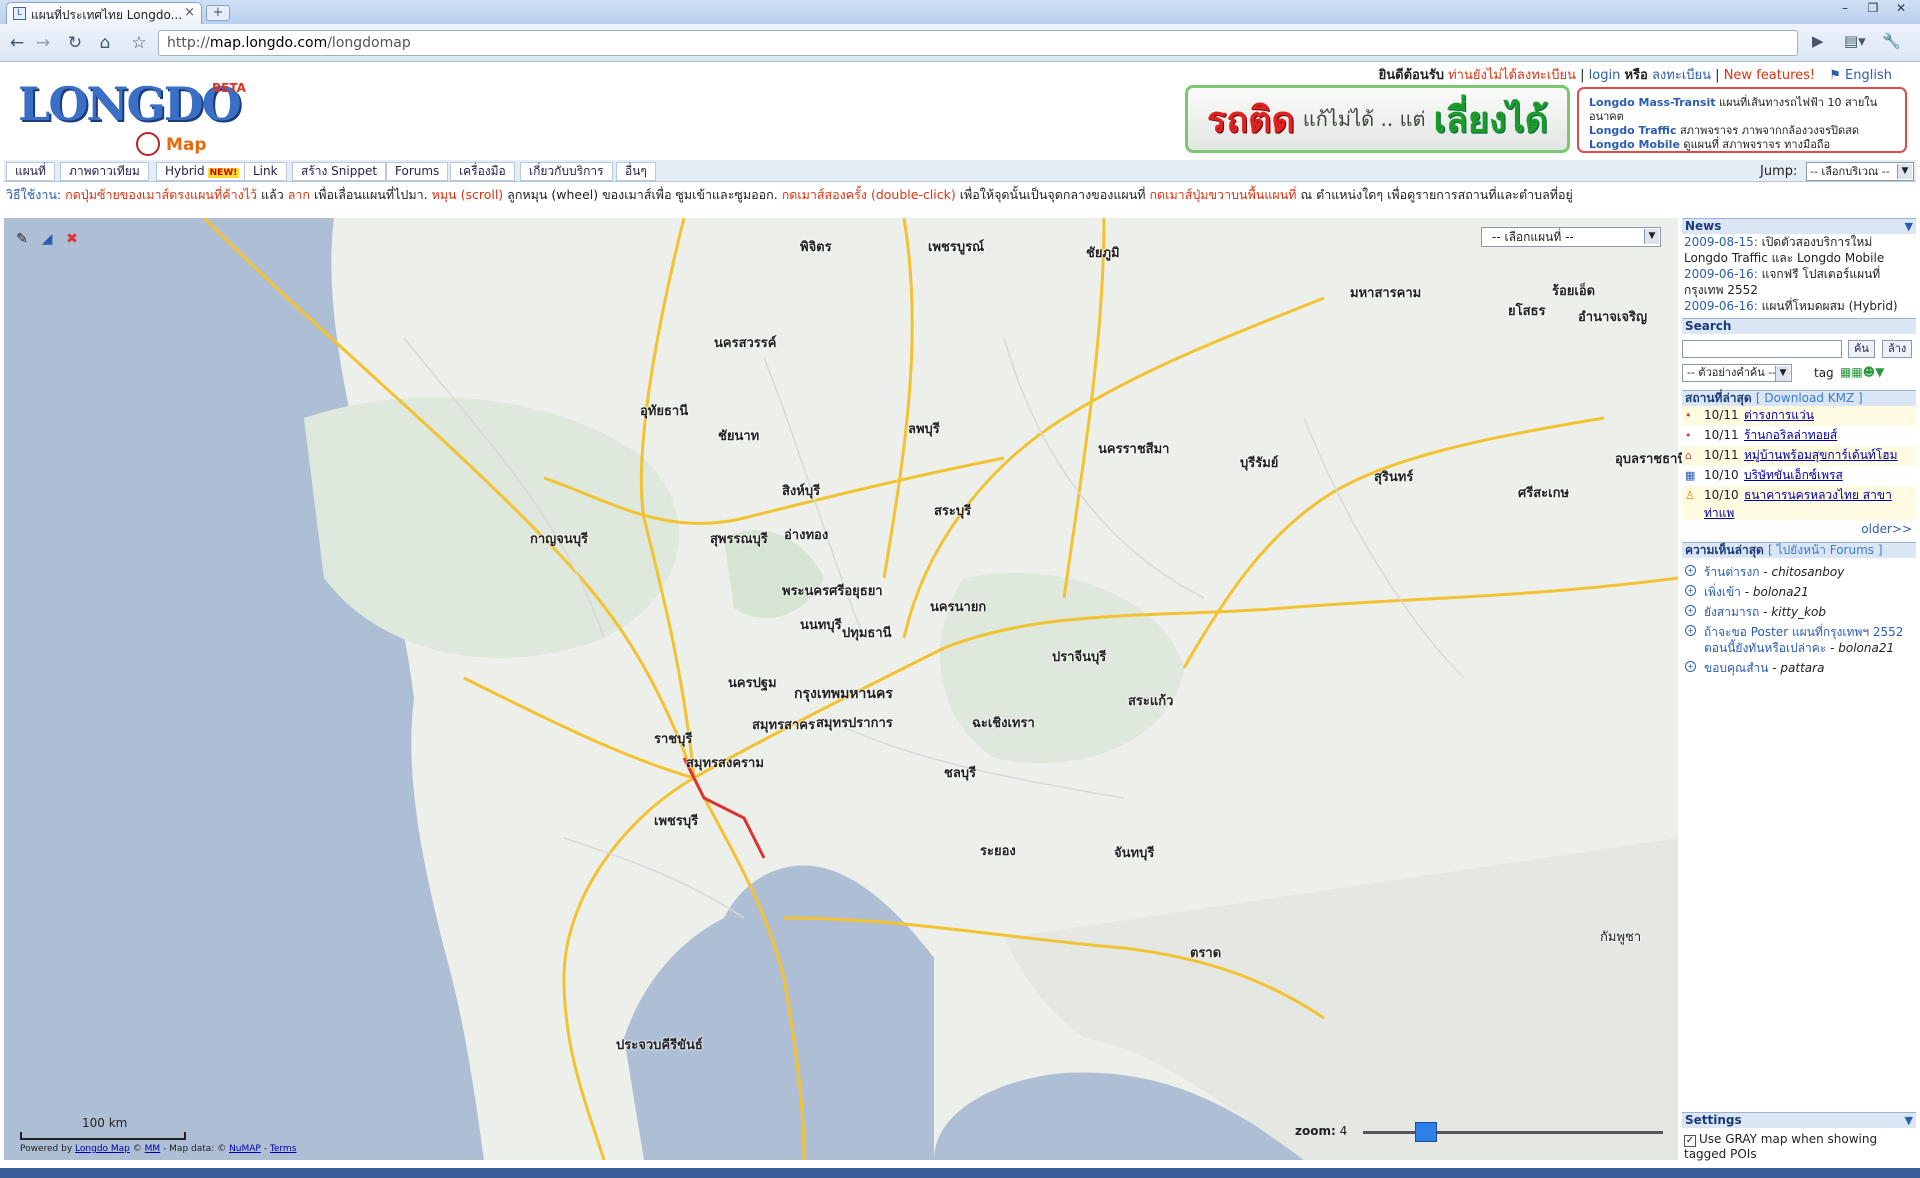 The image size is (1920, 1178). What do you see at coordinates (1150, 700) in the screenshot?
I see `map-place: สระแก้ว` at bounding box center [1150, 700].